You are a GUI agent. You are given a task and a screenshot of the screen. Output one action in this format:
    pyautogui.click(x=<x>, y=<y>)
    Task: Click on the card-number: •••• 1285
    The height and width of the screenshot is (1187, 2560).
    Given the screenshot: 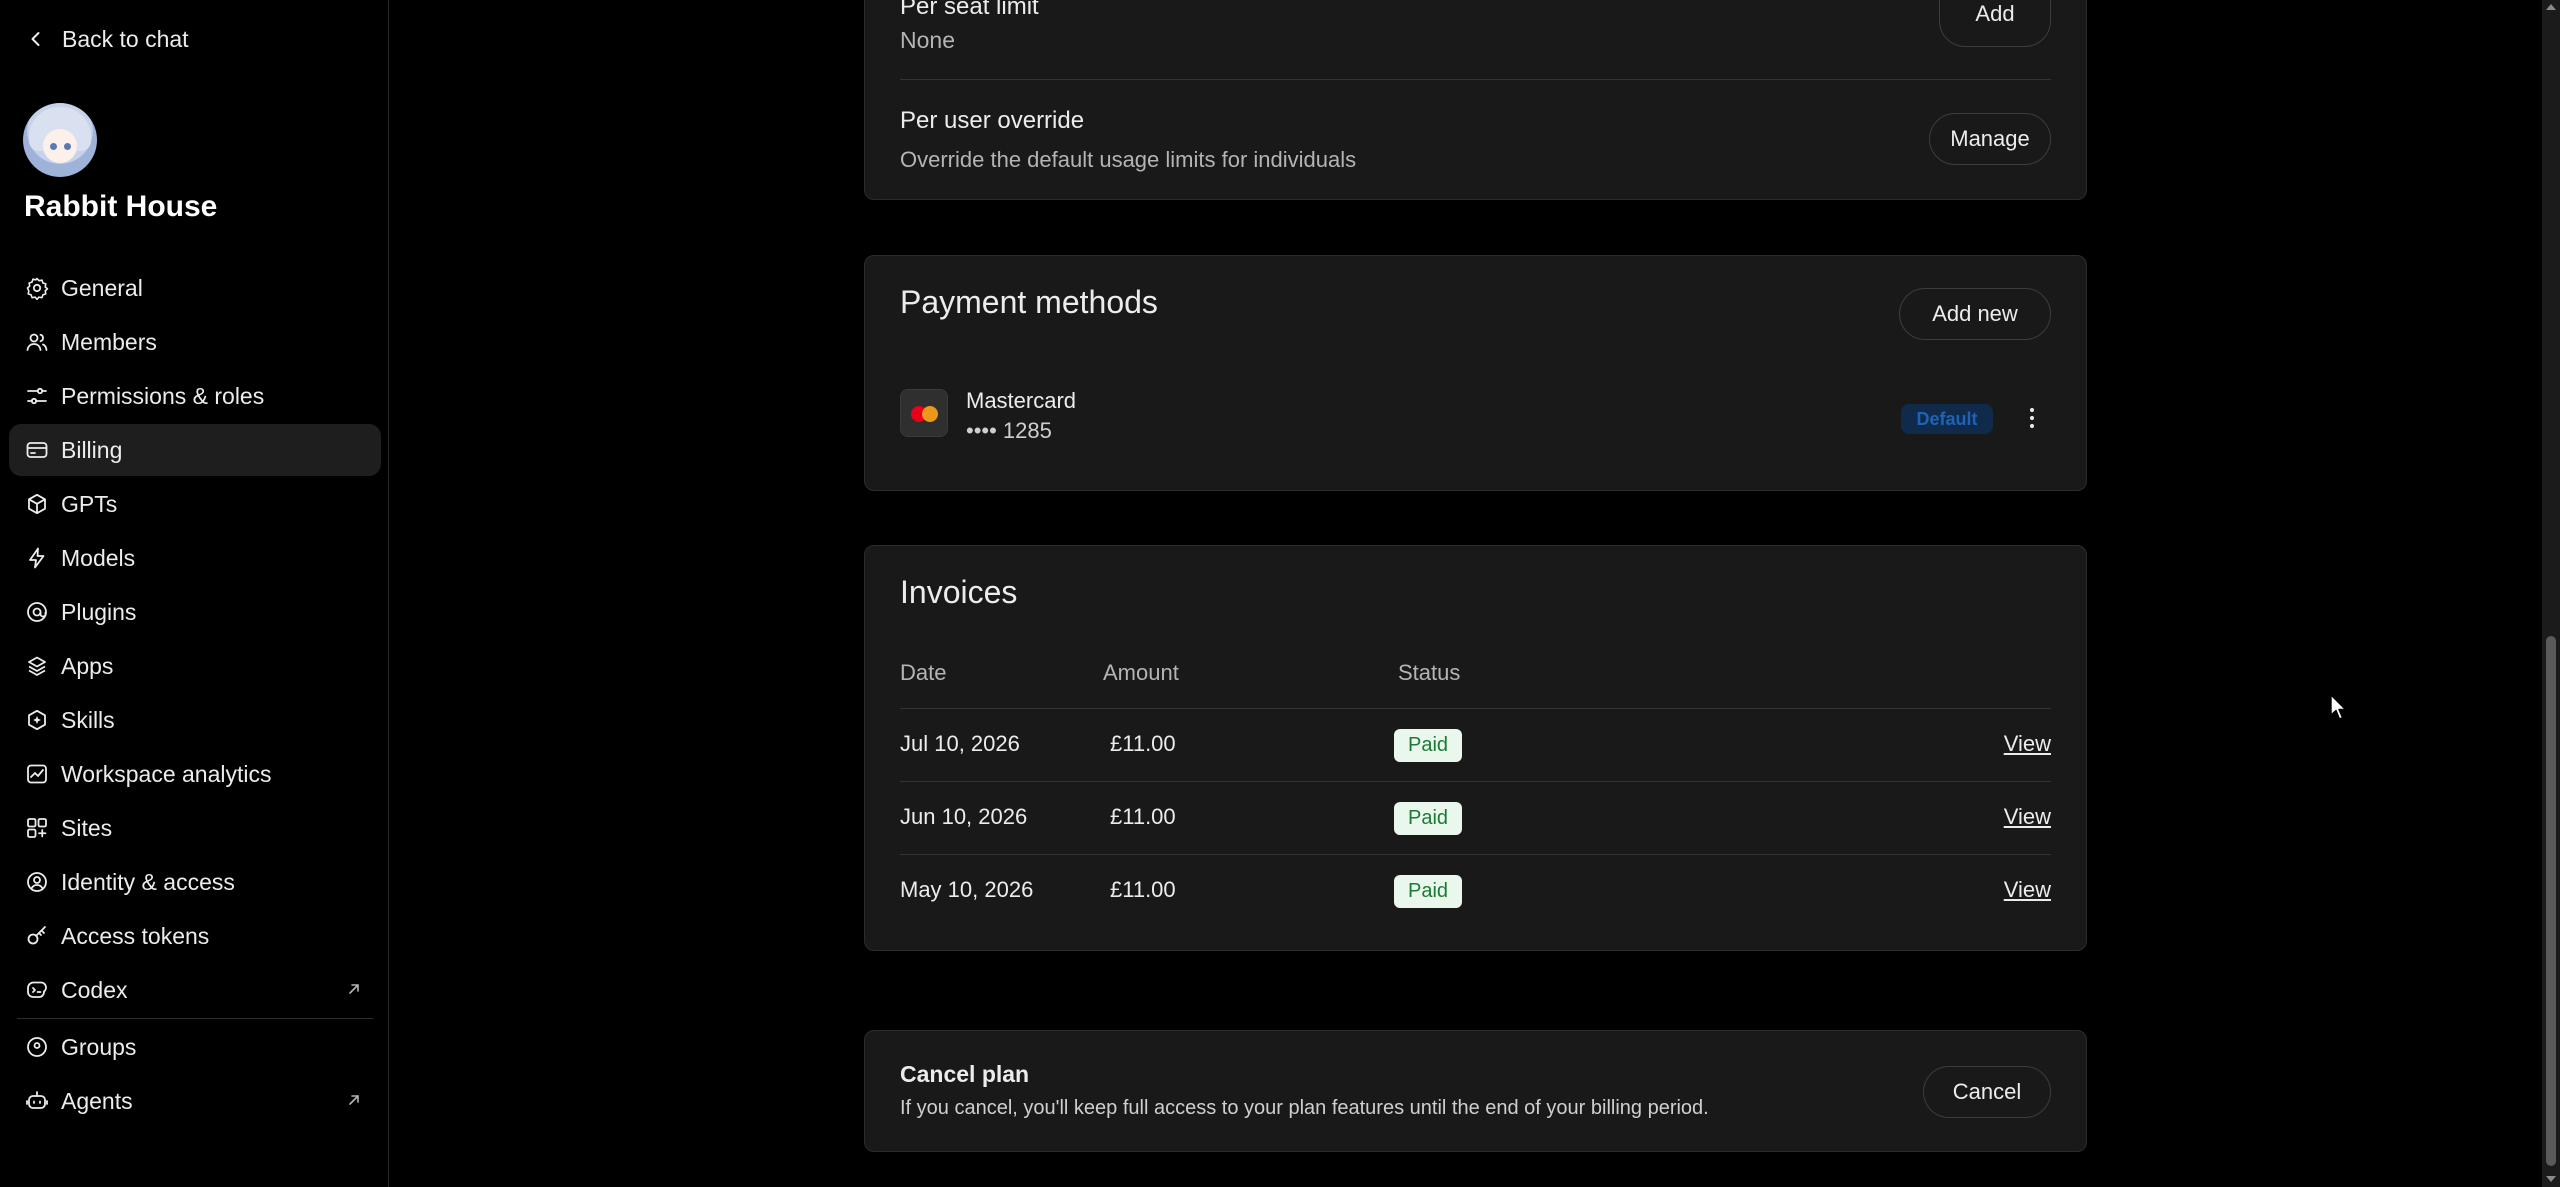 What is the action you would take?
    pyautogui.click(x=1009, y=430)
    